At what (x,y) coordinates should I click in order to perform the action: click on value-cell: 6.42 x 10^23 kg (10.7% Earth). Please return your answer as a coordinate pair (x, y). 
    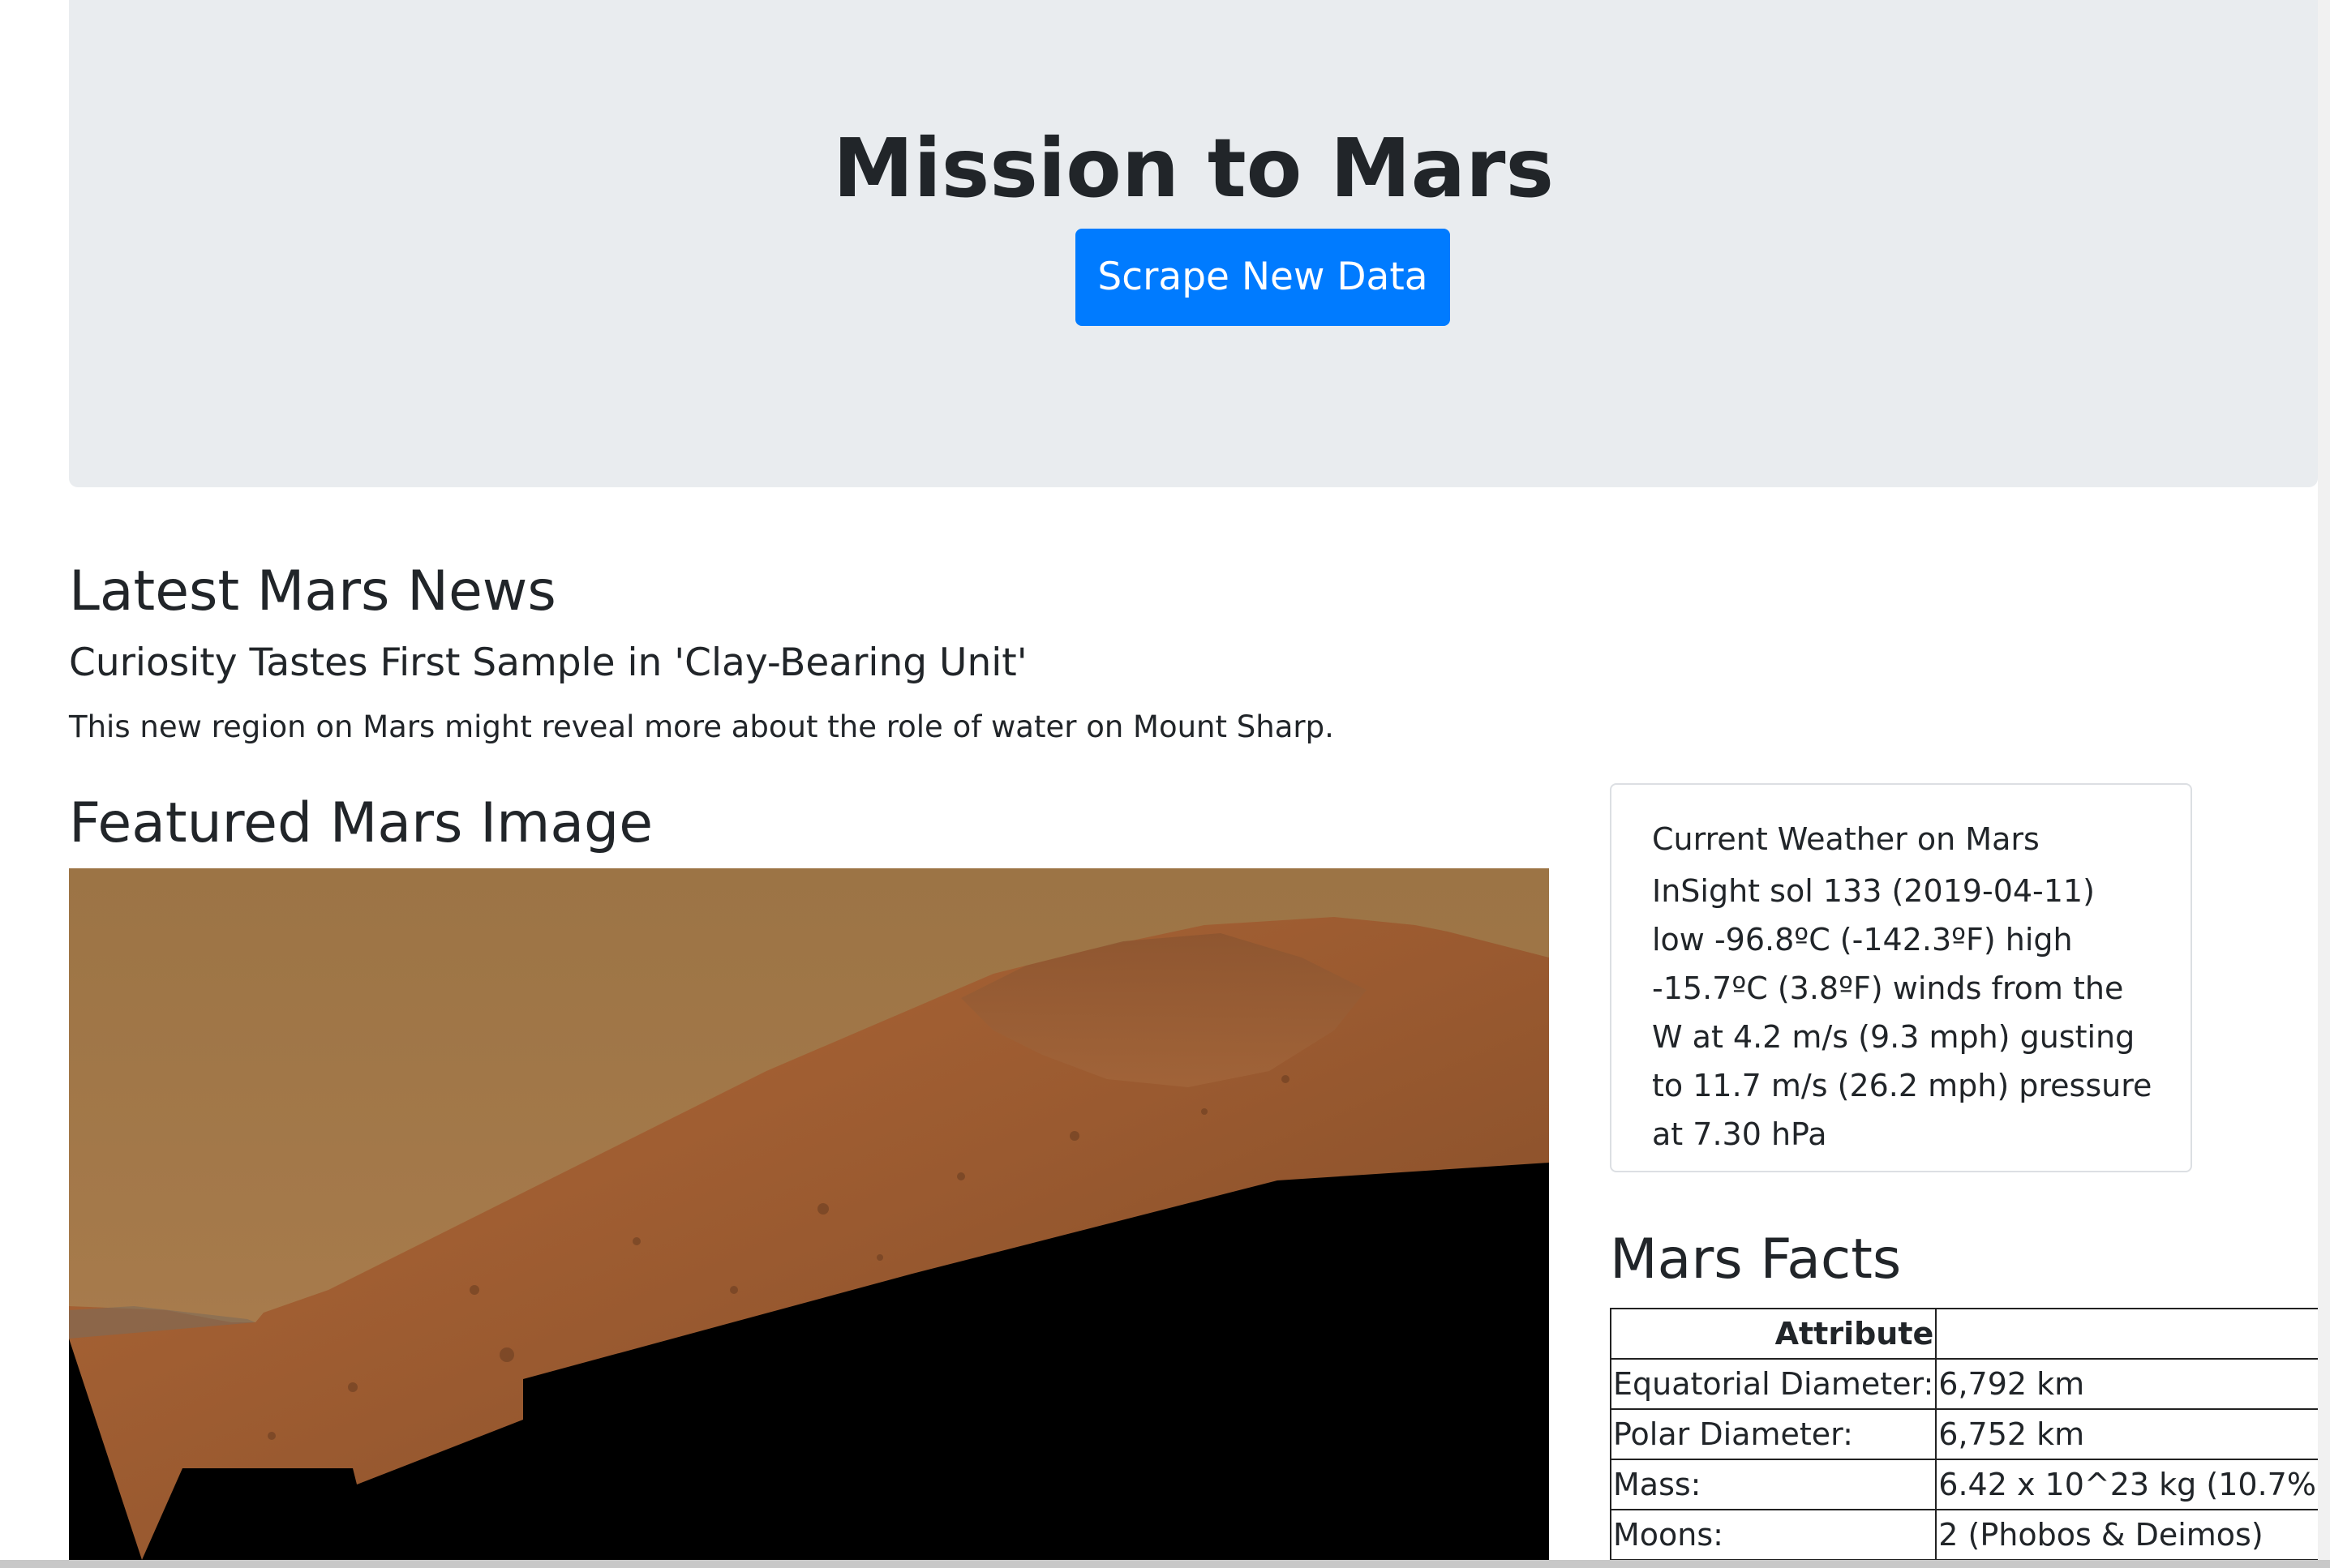
    Looking at the image, I should click on (2132, 1484).